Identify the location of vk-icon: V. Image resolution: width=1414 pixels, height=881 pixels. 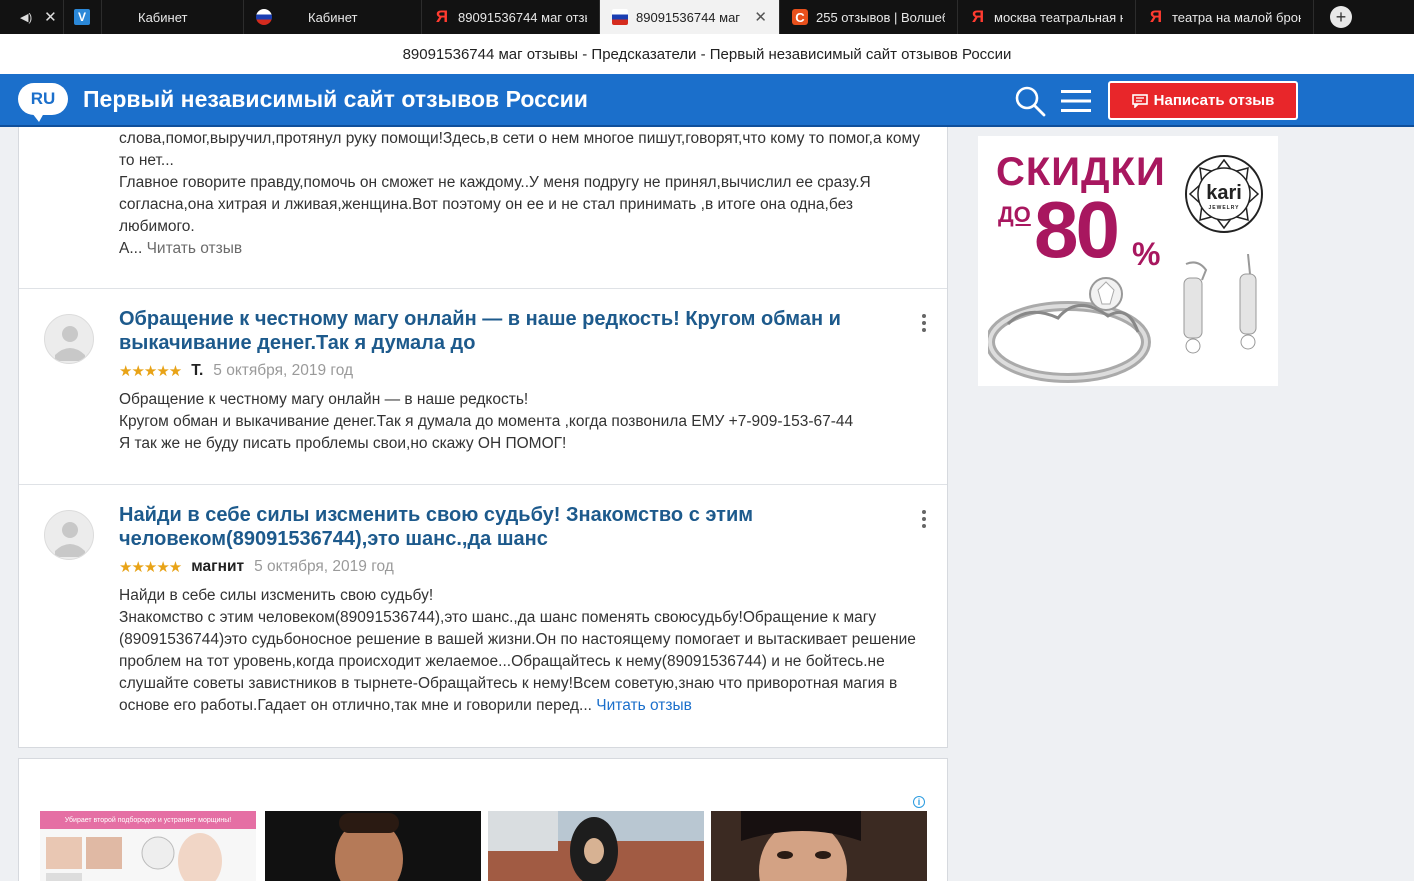
(82, 17).